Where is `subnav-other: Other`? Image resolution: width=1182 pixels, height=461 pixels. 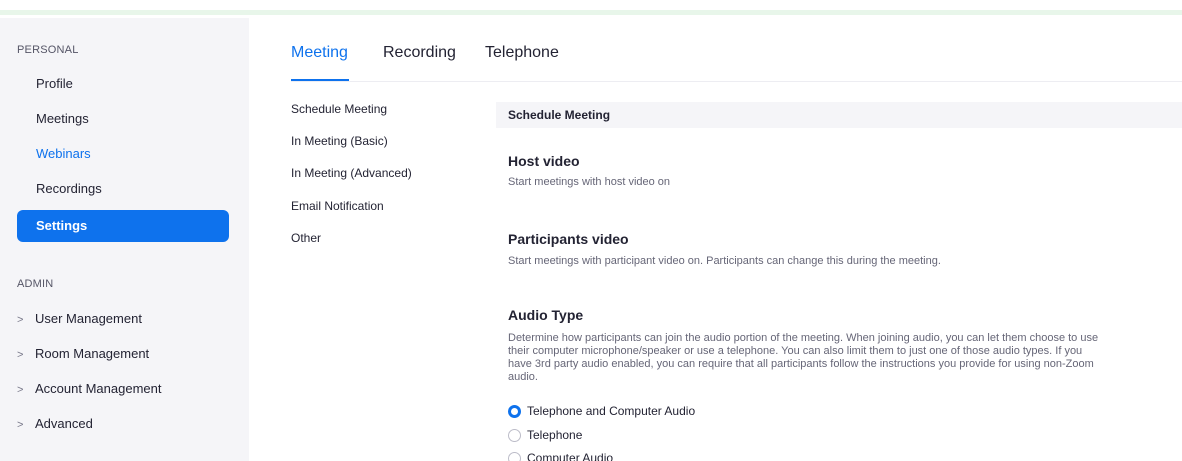 subnav-other: Other is located at coordinates (306, 238).